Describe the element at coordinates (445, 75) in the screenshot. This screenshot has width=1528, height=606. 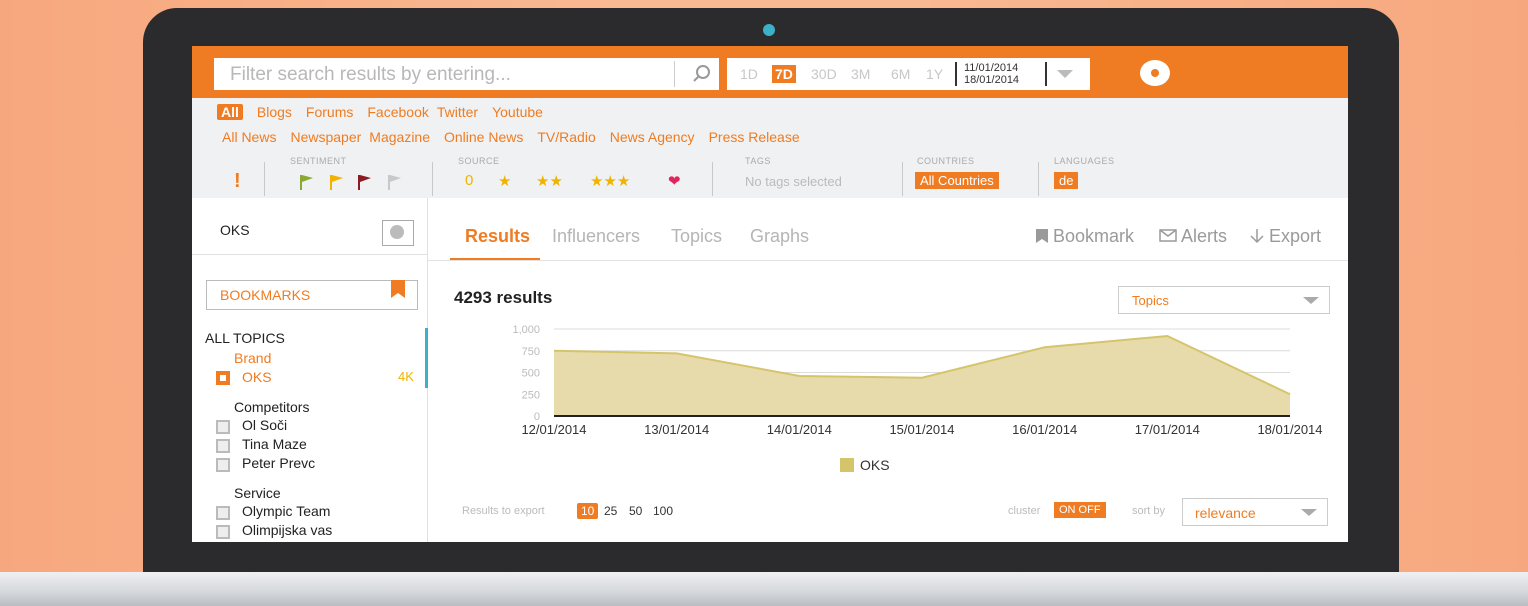
I see `search-input` at that location.